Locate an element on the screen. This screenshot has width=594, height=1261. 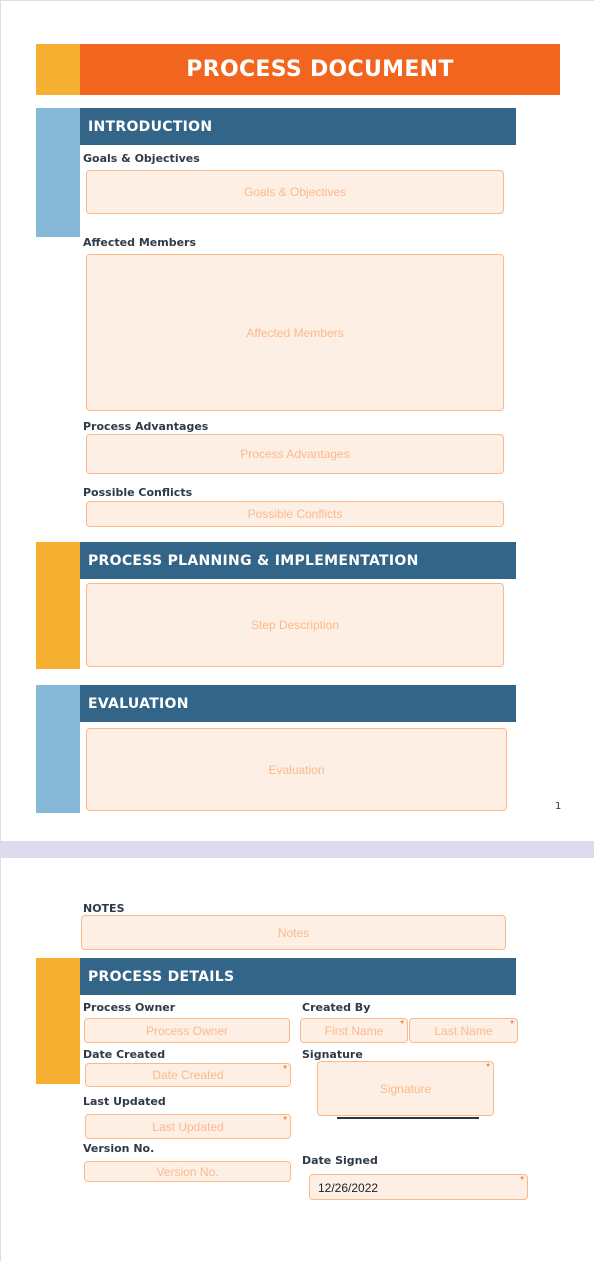
goals-label: Goals & Objectives is located at coordinates (141, 158).